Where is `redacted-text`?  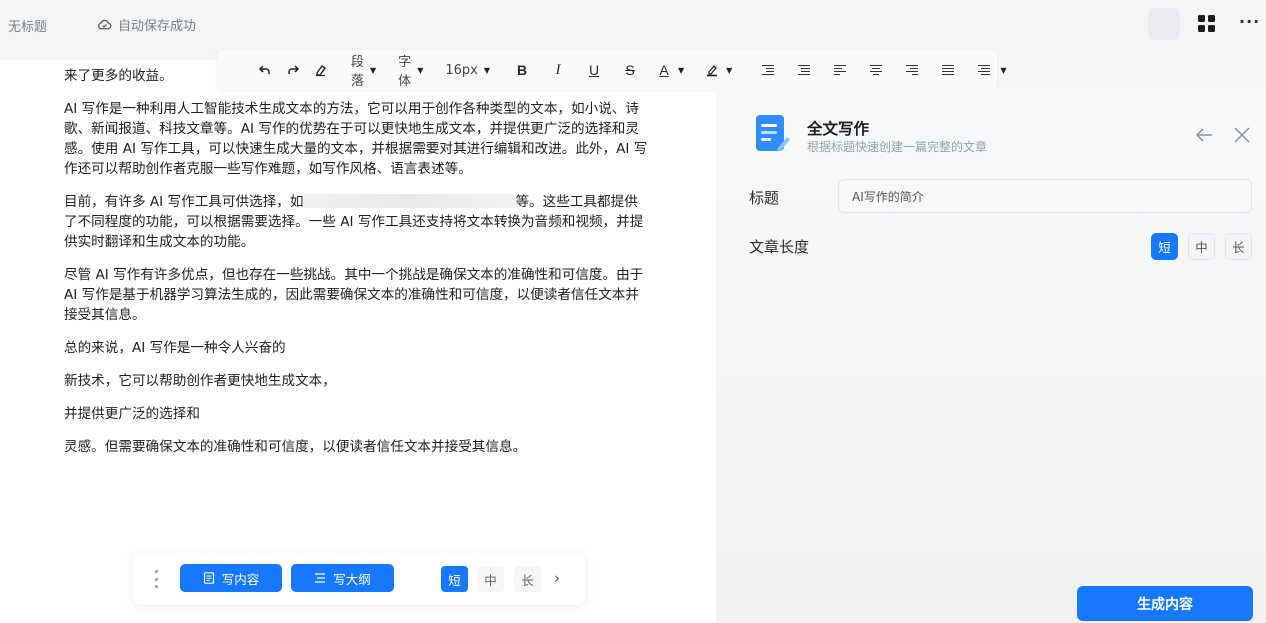
redacted-text is located at coordinates (409, 201).